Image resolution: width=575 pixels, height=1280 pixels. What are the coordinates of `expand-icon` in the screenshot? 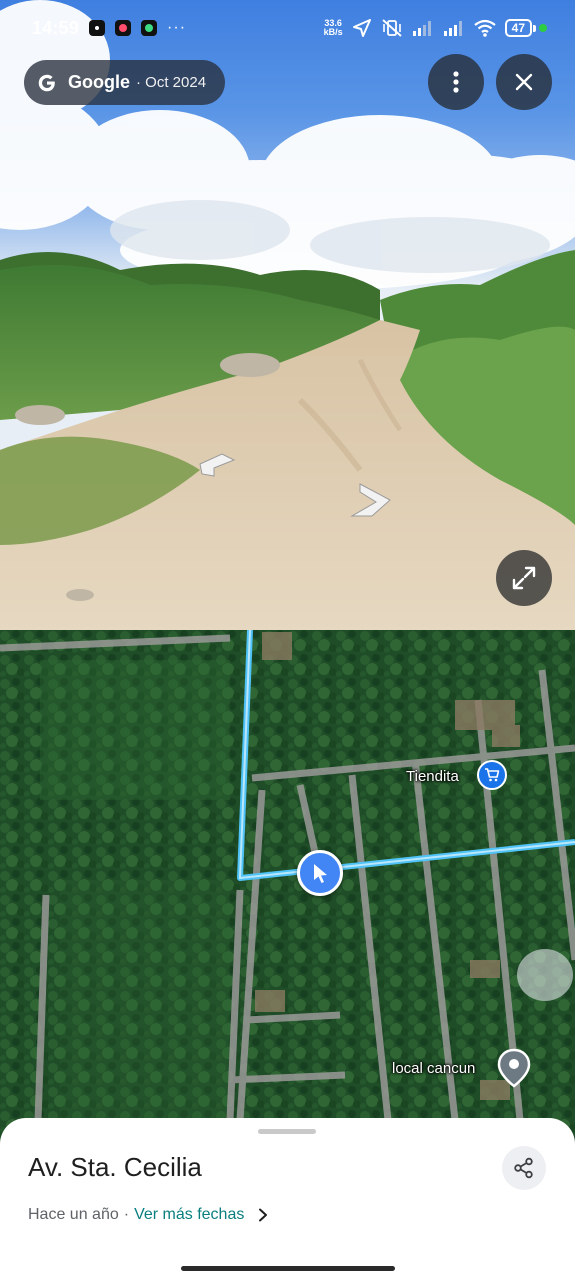 It's located at (524, 578).